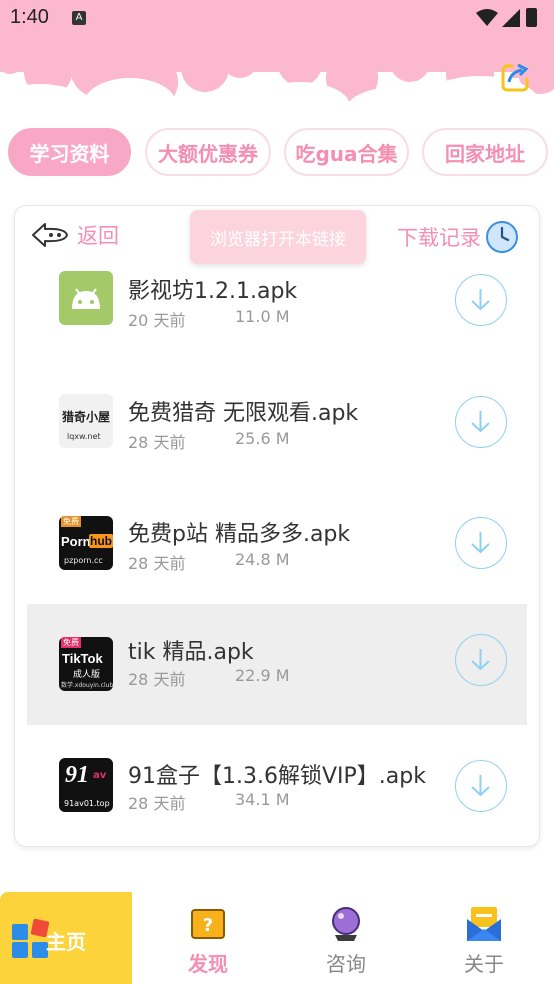  I want to click on file-name: 影视坊1.2.1.apk, so click(213, 291).